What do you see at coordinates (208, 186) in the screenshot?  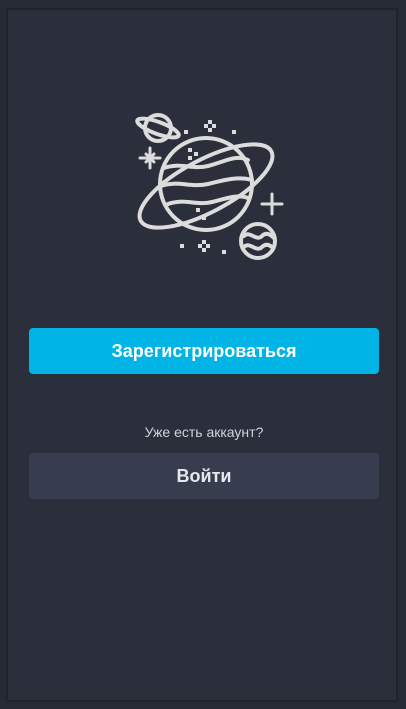 I see `planet-illustration-icon` at bounding box center [208, 186].